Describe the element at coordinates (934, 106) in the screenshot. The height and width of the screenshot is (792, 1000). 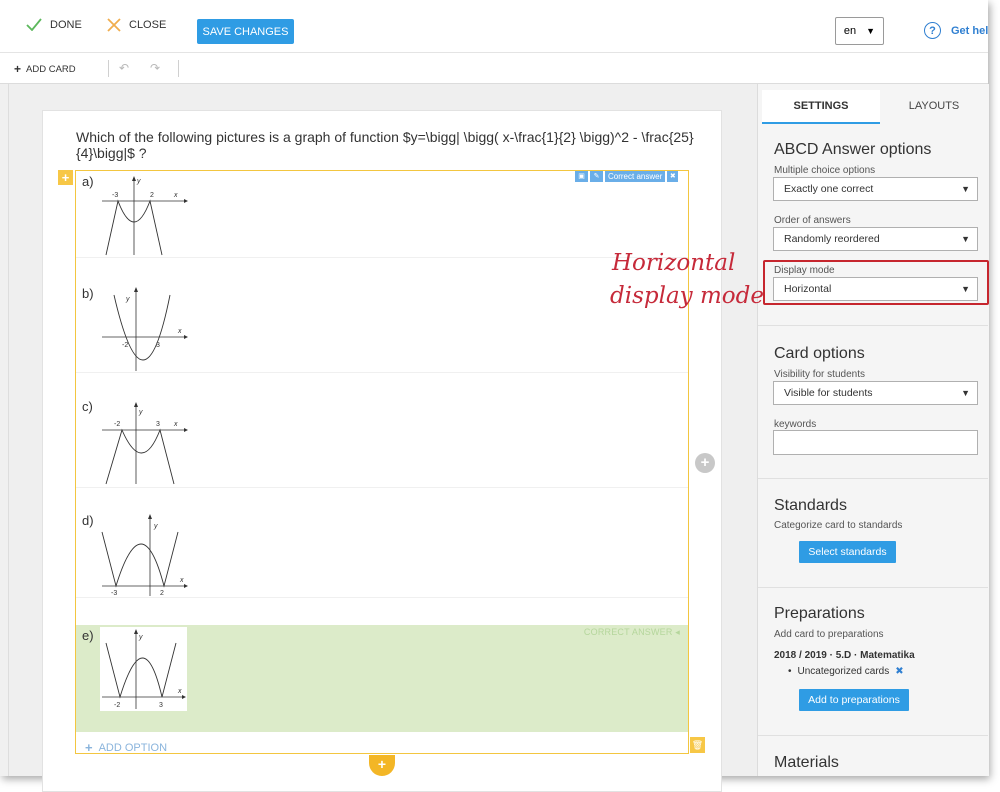
I see `tab-layouts: LAYOUTS` at that location.